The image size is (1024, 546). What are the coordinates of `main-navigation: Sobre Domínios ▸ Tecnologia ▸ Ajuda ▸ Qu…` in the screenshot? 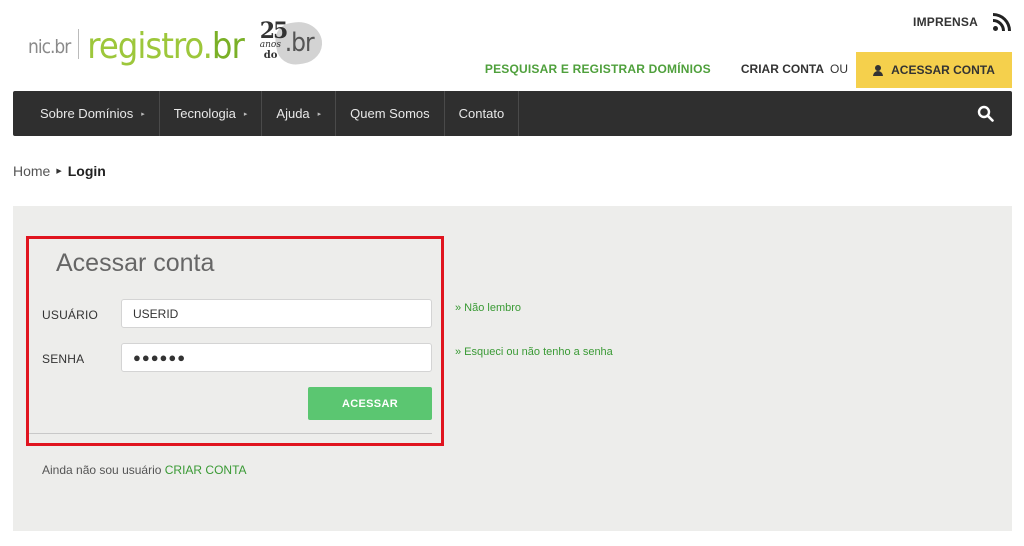 It's located at (512, 113).